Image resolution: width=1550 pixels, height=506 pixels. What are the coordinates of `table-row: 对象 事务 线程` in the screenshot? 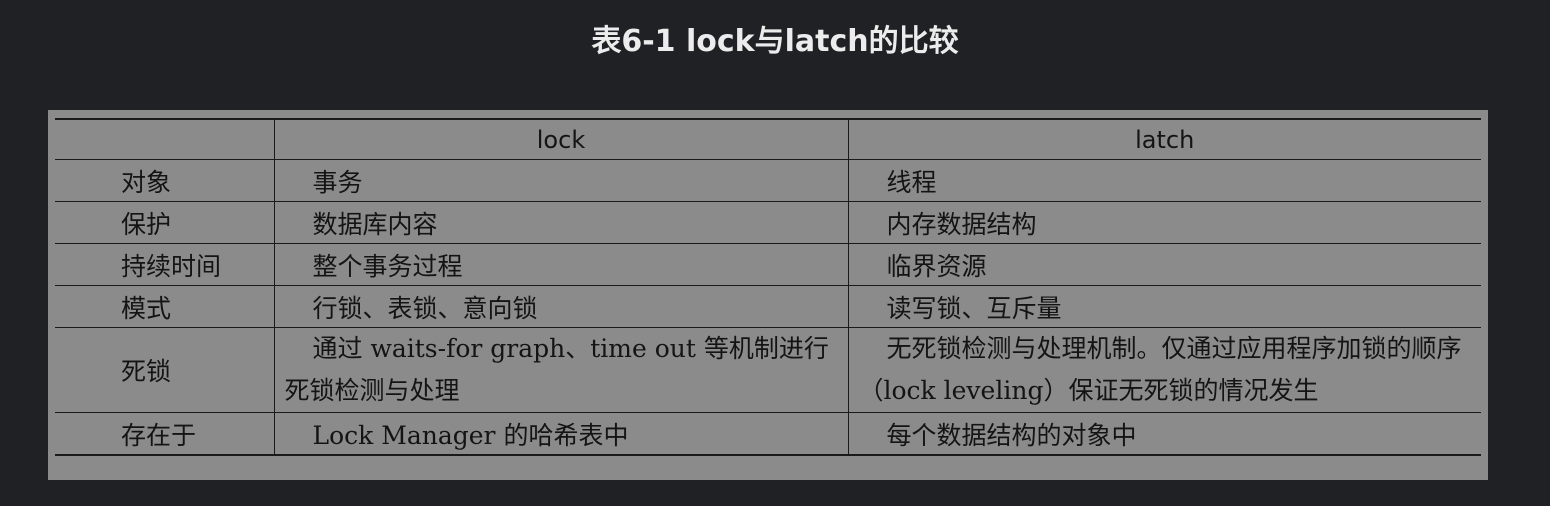 It's located at (768, 180).